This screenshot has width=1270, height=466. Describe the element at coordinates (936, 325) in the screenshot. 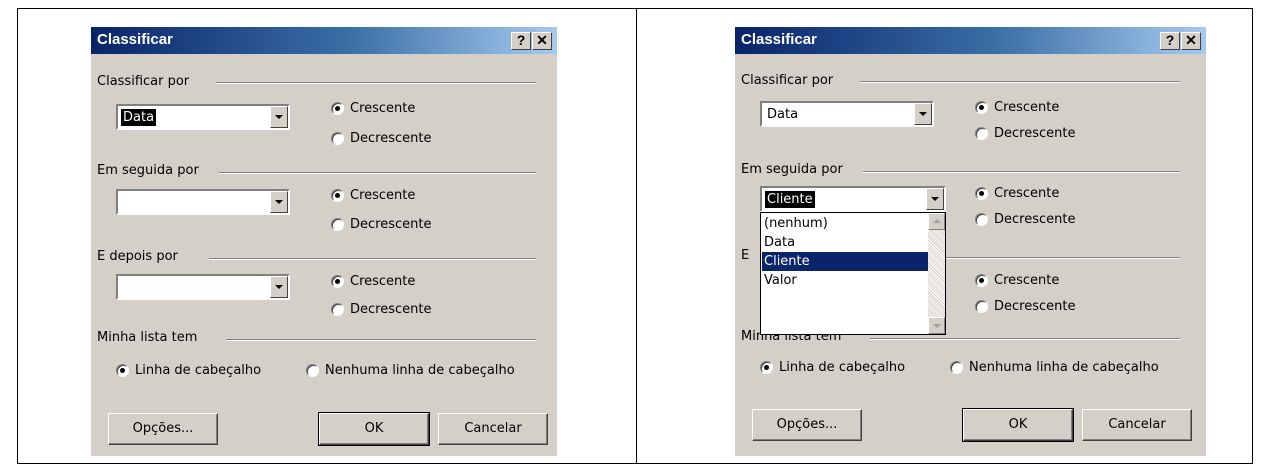

I see `scroll-down-icon` at that location.